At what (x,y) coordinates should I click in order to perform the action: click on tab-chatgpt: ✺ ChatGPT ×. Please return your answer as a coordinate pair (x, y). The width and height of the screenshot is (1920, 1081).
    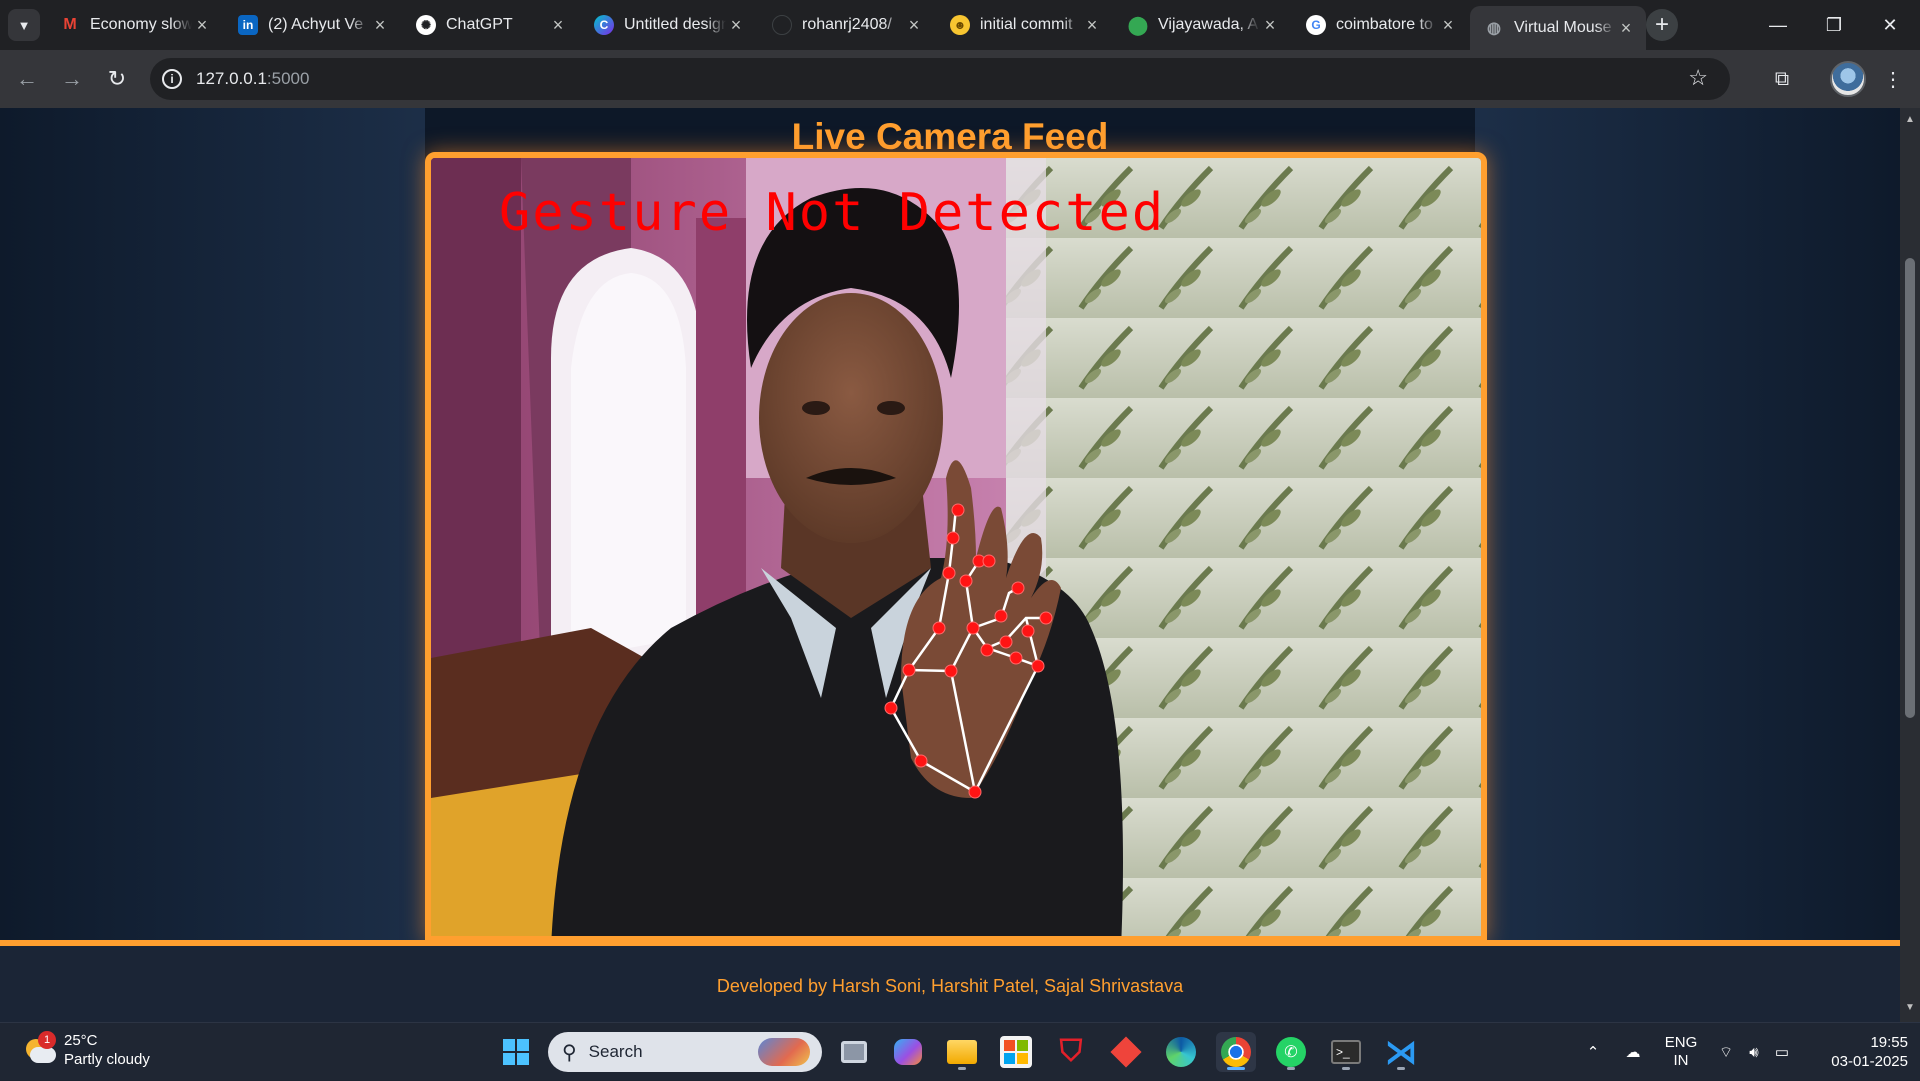
    Looking at the image, I should click on (490, 25).